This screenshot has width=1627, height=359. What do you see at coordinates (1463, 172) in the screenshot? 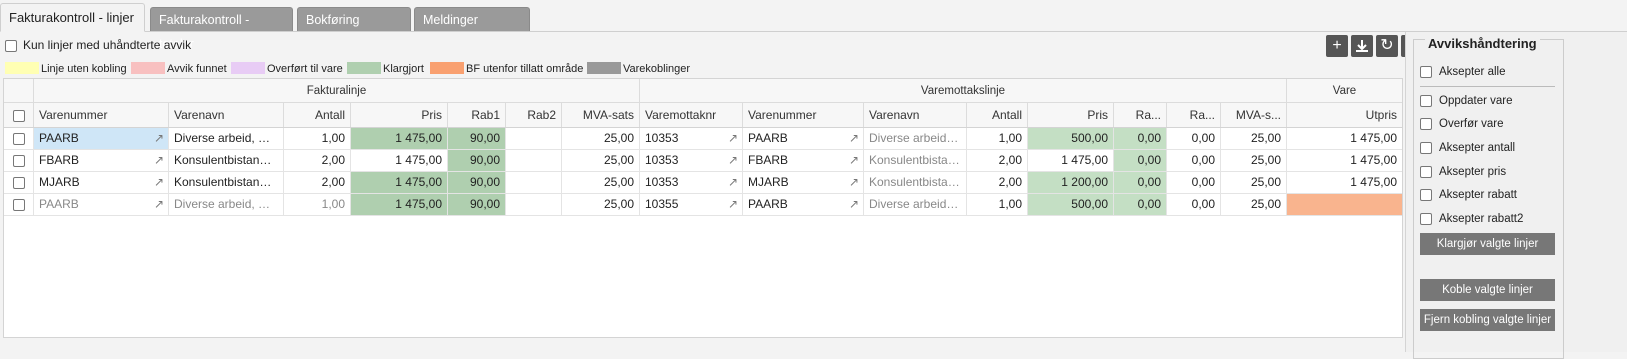
I see `option-aksepter-pris: Aksepter pris` at bounding box center [1463, 172].